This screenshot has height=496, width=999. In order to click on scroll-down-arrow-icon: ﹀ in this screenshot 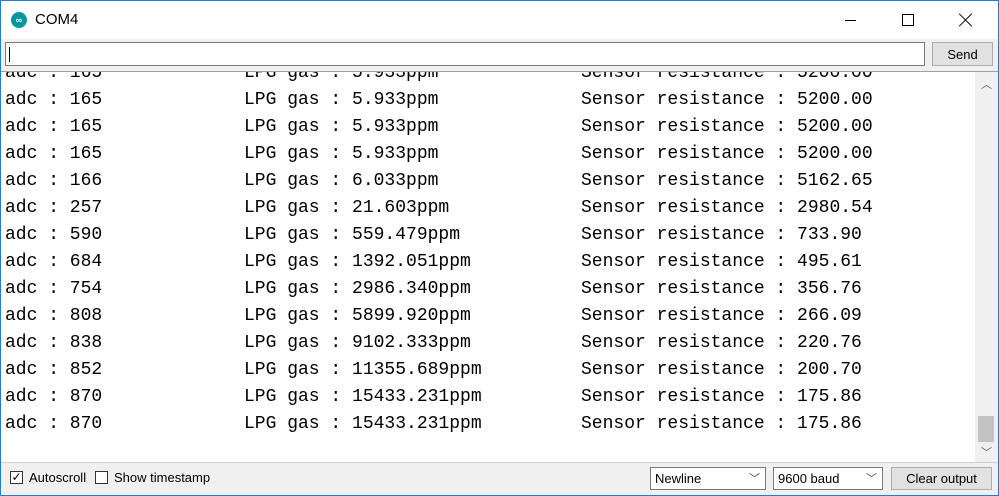, I will do `click(986, 452)`.